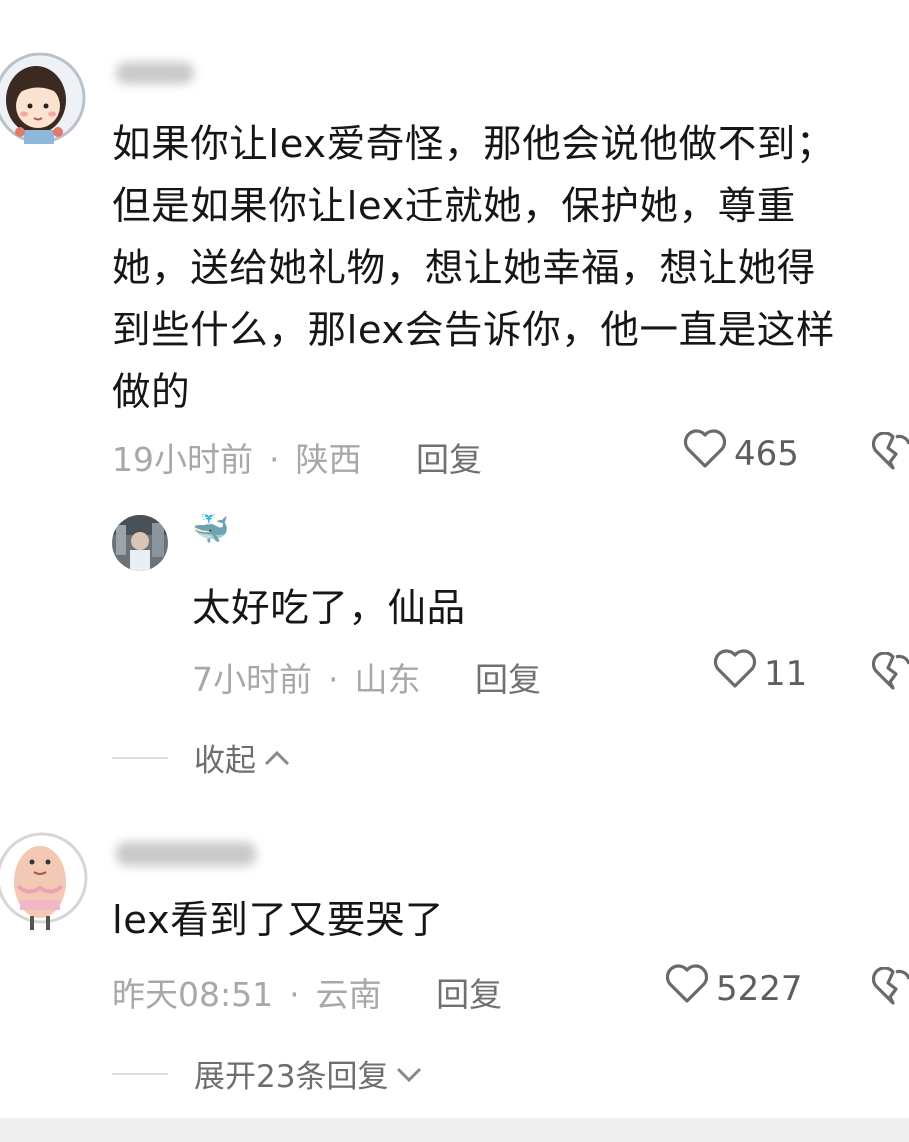 The width and height of the screenshot is (909, 1142). Describe the element at coordinates (193, 994) in the screenshot. I see `comment-time: 昨天08:51` at that location.